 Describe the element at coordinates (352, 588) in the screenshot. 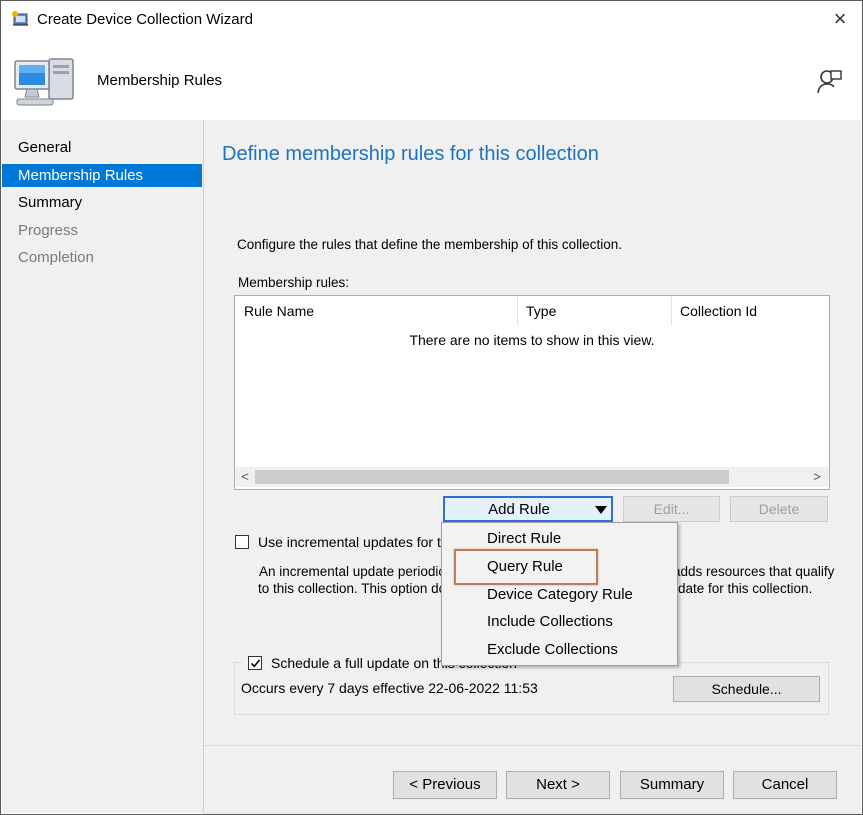

I see `incremental-desc-line2-left: to this collection. This option do` at that location.